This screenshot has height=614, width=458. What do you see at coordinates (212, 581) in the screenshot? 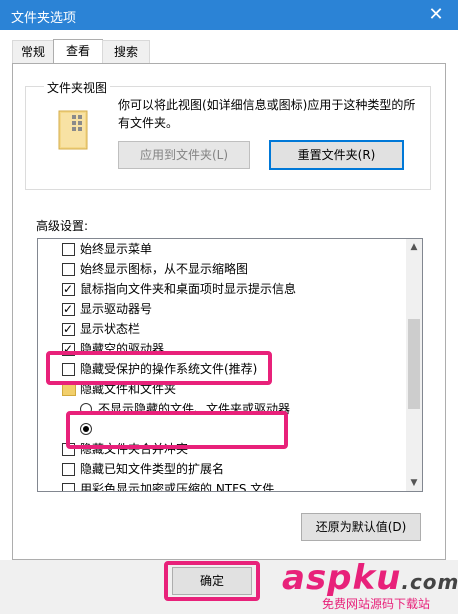
I see `ok-button: 确定` at bounding box center [212, 581].